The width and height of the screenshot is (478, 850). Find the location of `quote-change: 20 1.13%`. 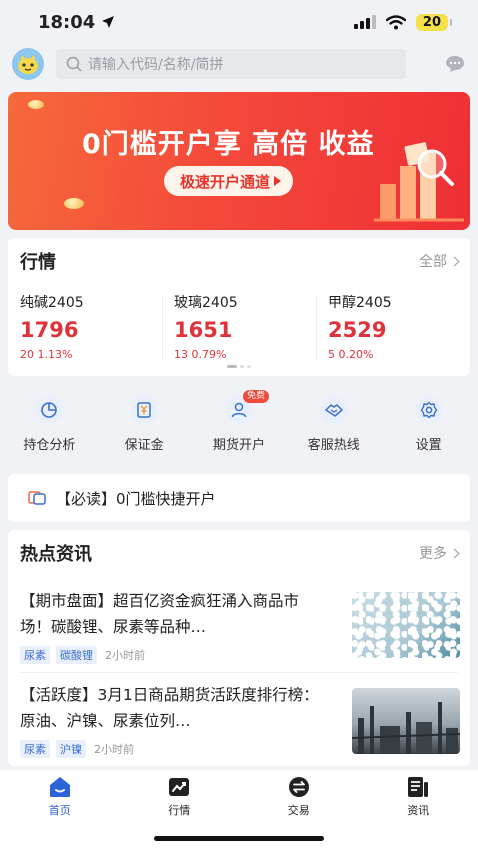

quote-change: 20 1.13% is located at coordinates (46, 354).